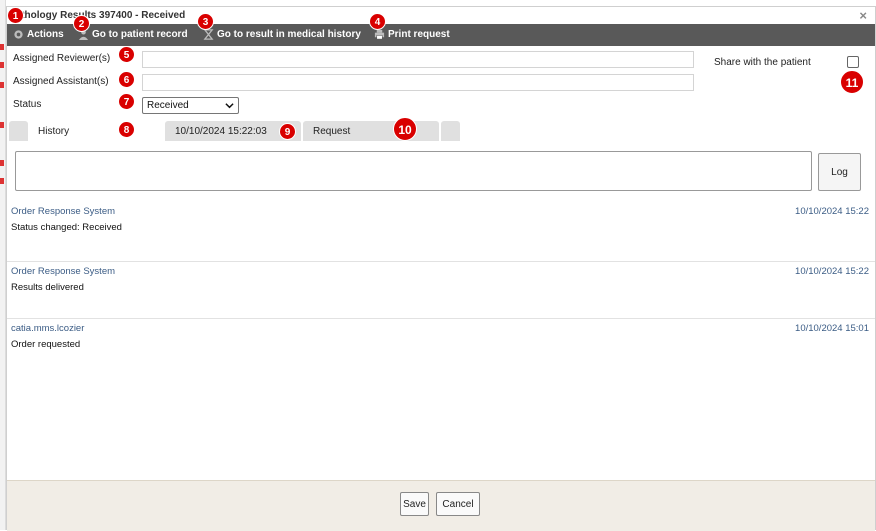  Describe the element at coordinates (61, 81) in the screenshot. I see `assigned-assistant-label: Assigned Assistant(s)` at that location.